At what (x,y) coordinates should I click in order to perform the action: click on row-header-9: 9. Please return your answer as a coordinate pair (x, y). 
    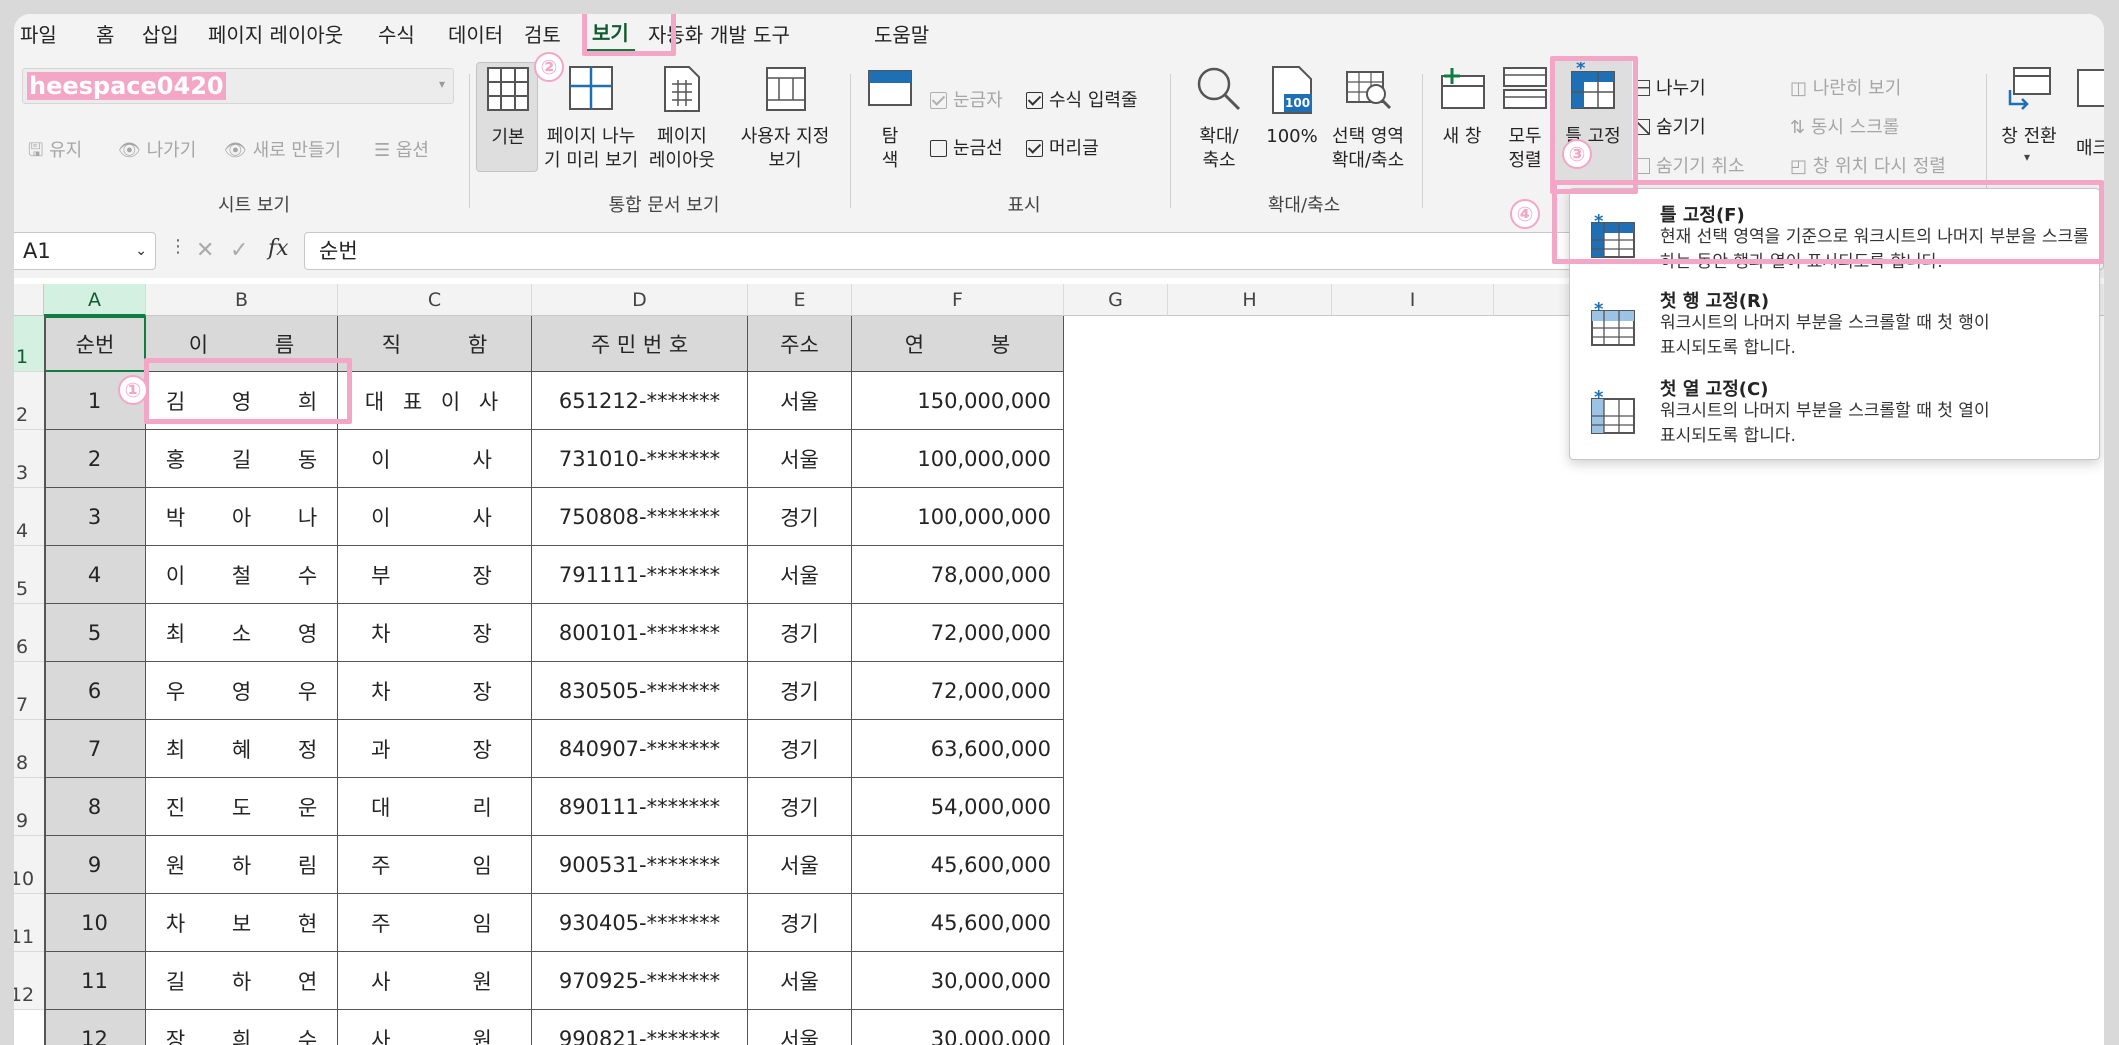
    Looking at the image, I should click on (29, 807).